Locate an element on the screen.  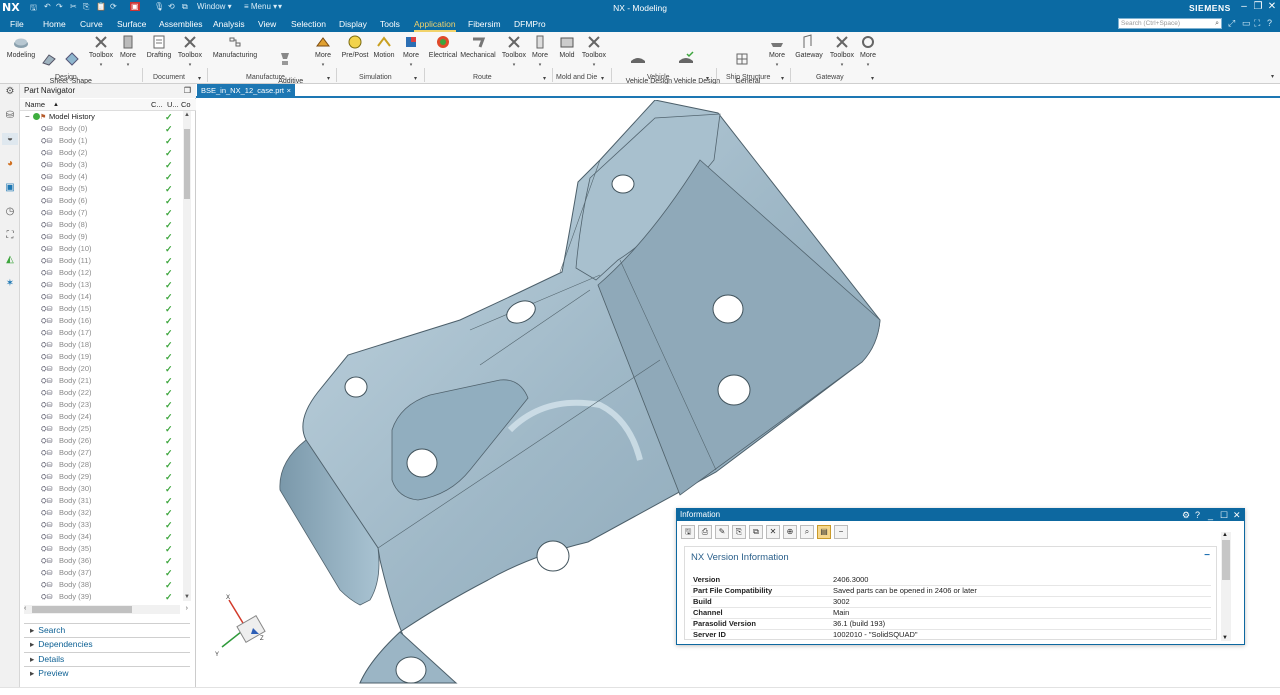
toolbox-gateway-button: Toolbox ▾ is located at coordinates (842, 51).